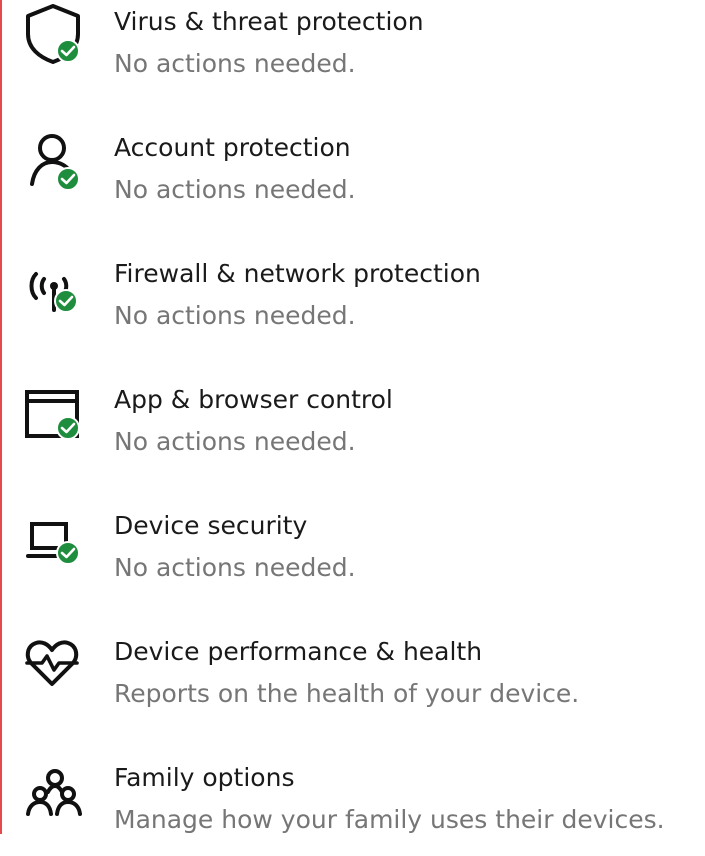 The width and height of the screenshot is (705, 856). I want to click on person-check-icon, so click(54, 160).